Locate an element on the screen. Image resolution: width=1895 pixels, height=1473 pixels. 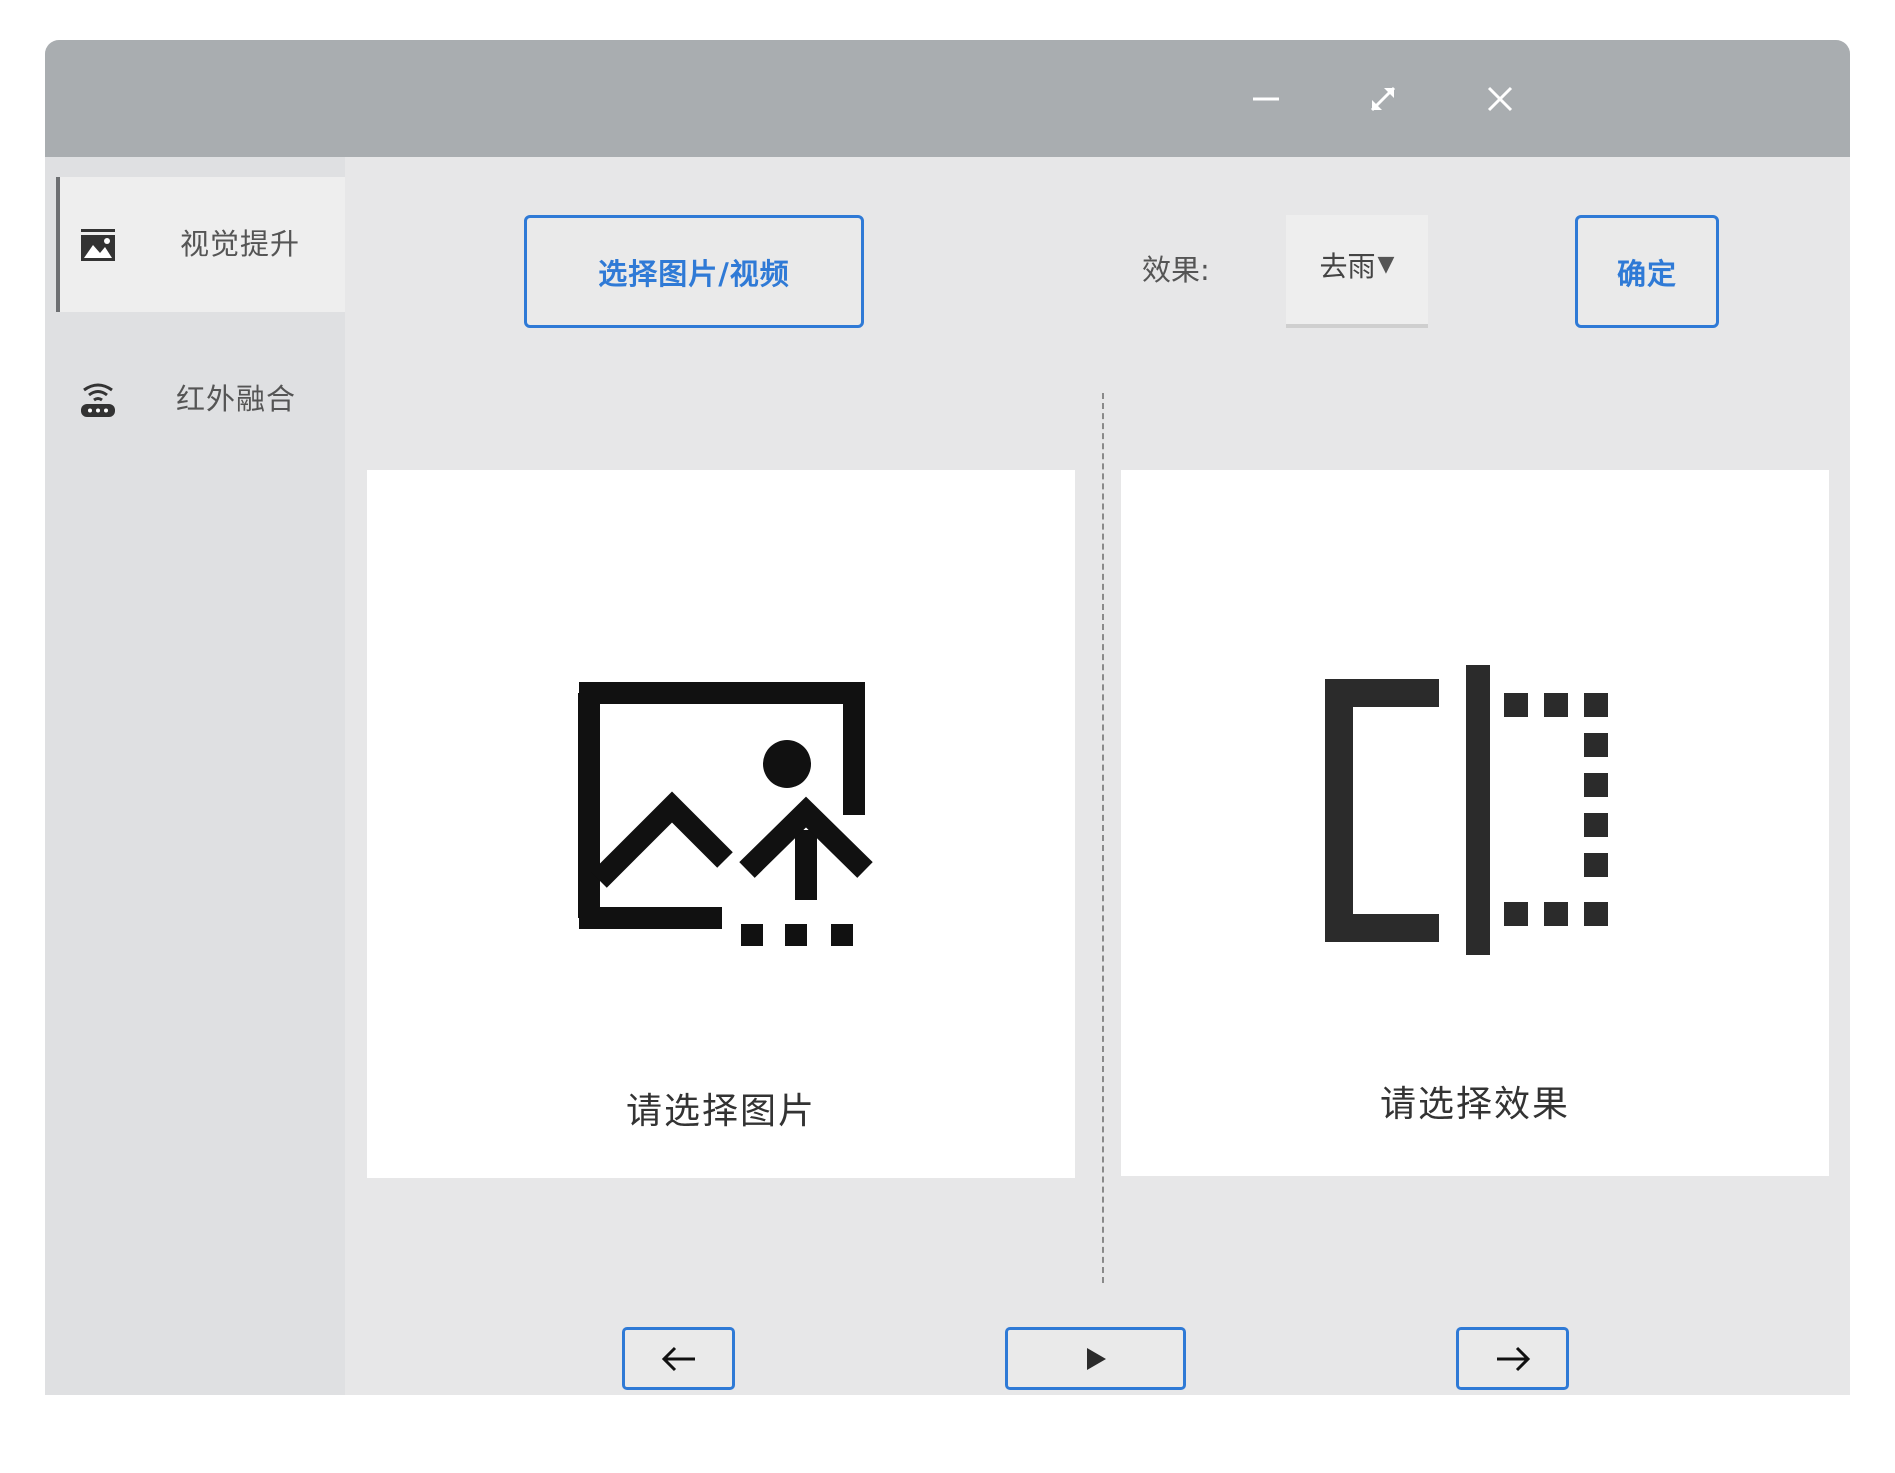
effect-label: 效果: is located at coordinates (1176, 270).